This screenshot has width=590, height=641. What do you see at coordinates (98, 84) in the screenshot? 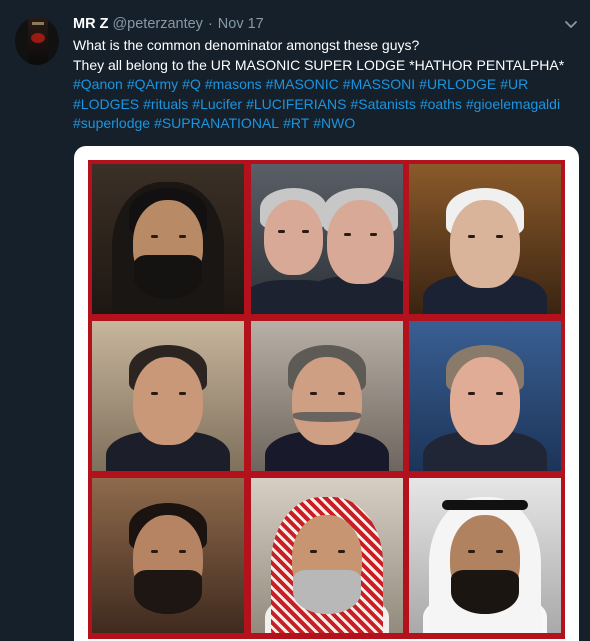
I see `hashtag-link: #Qanon` at bounding box center [98, 84].